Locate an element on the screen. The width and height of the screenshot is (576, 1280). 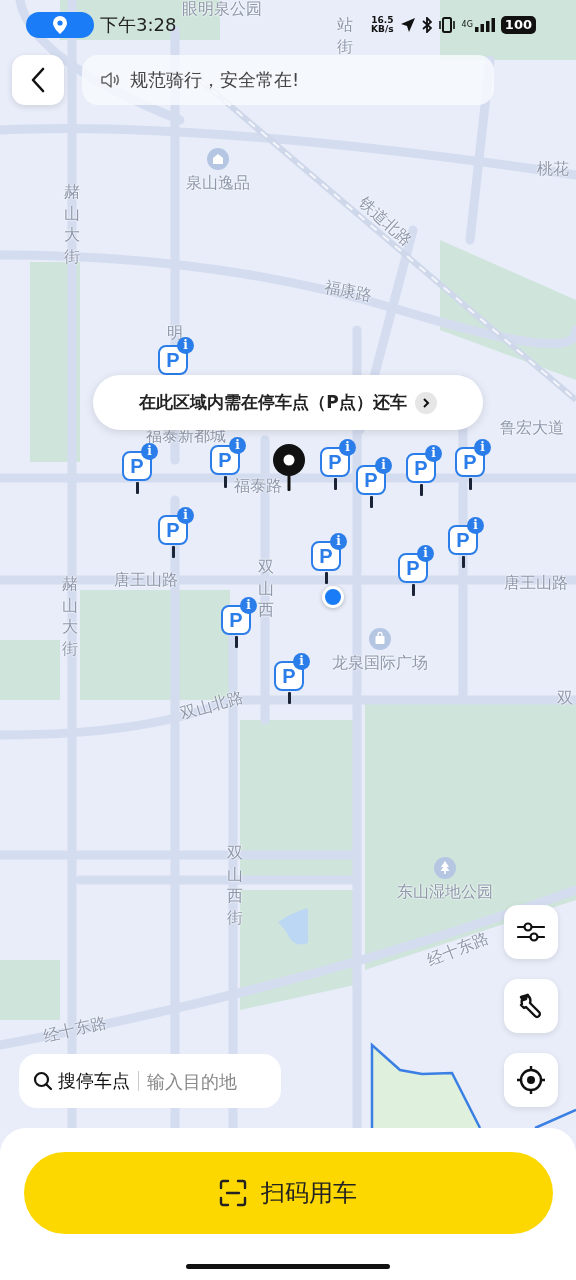
map-label: 鲁宏大道 is located at coordinates (532, 428).